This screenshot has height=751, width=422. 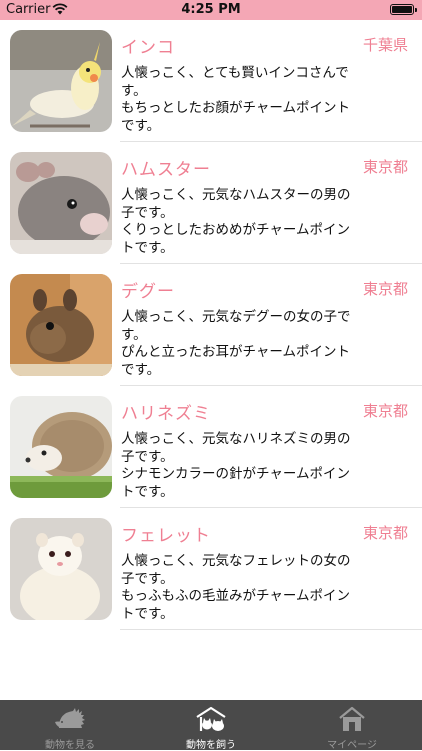 What do you see at coordinates (166, 536) in the screenshot?
I see `animal-name: フェレット` at bounding box center [166, 536].